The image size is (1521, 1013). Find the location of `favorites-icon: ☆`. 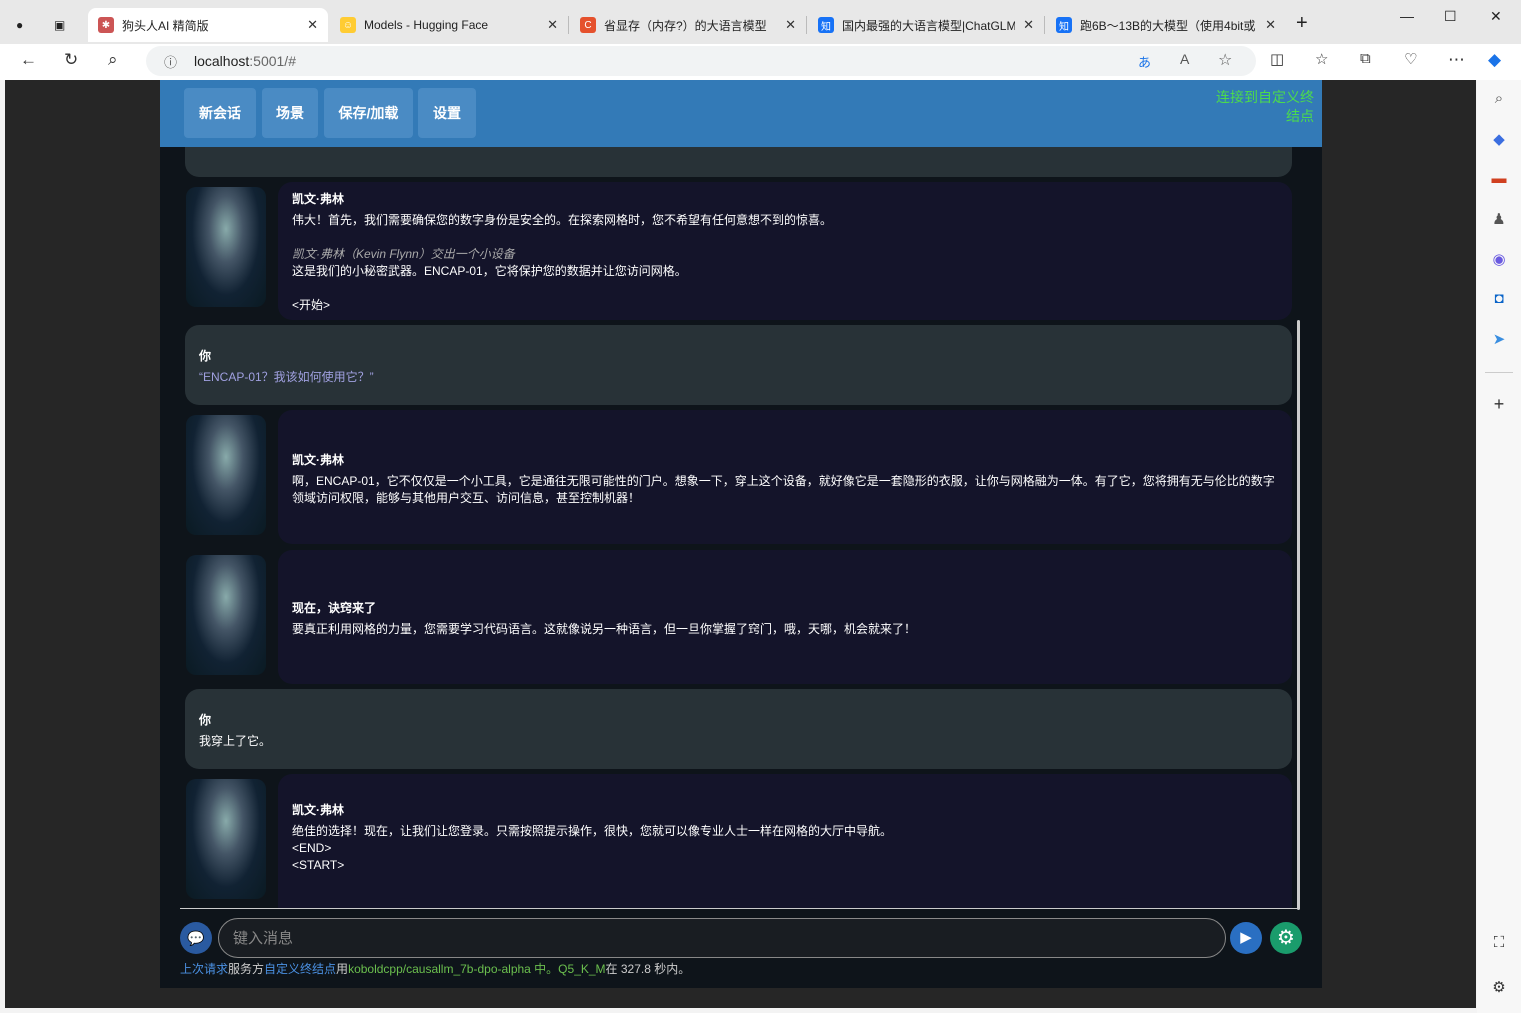

favorites-icon: ☆ is located at coordinates (1321, 59).